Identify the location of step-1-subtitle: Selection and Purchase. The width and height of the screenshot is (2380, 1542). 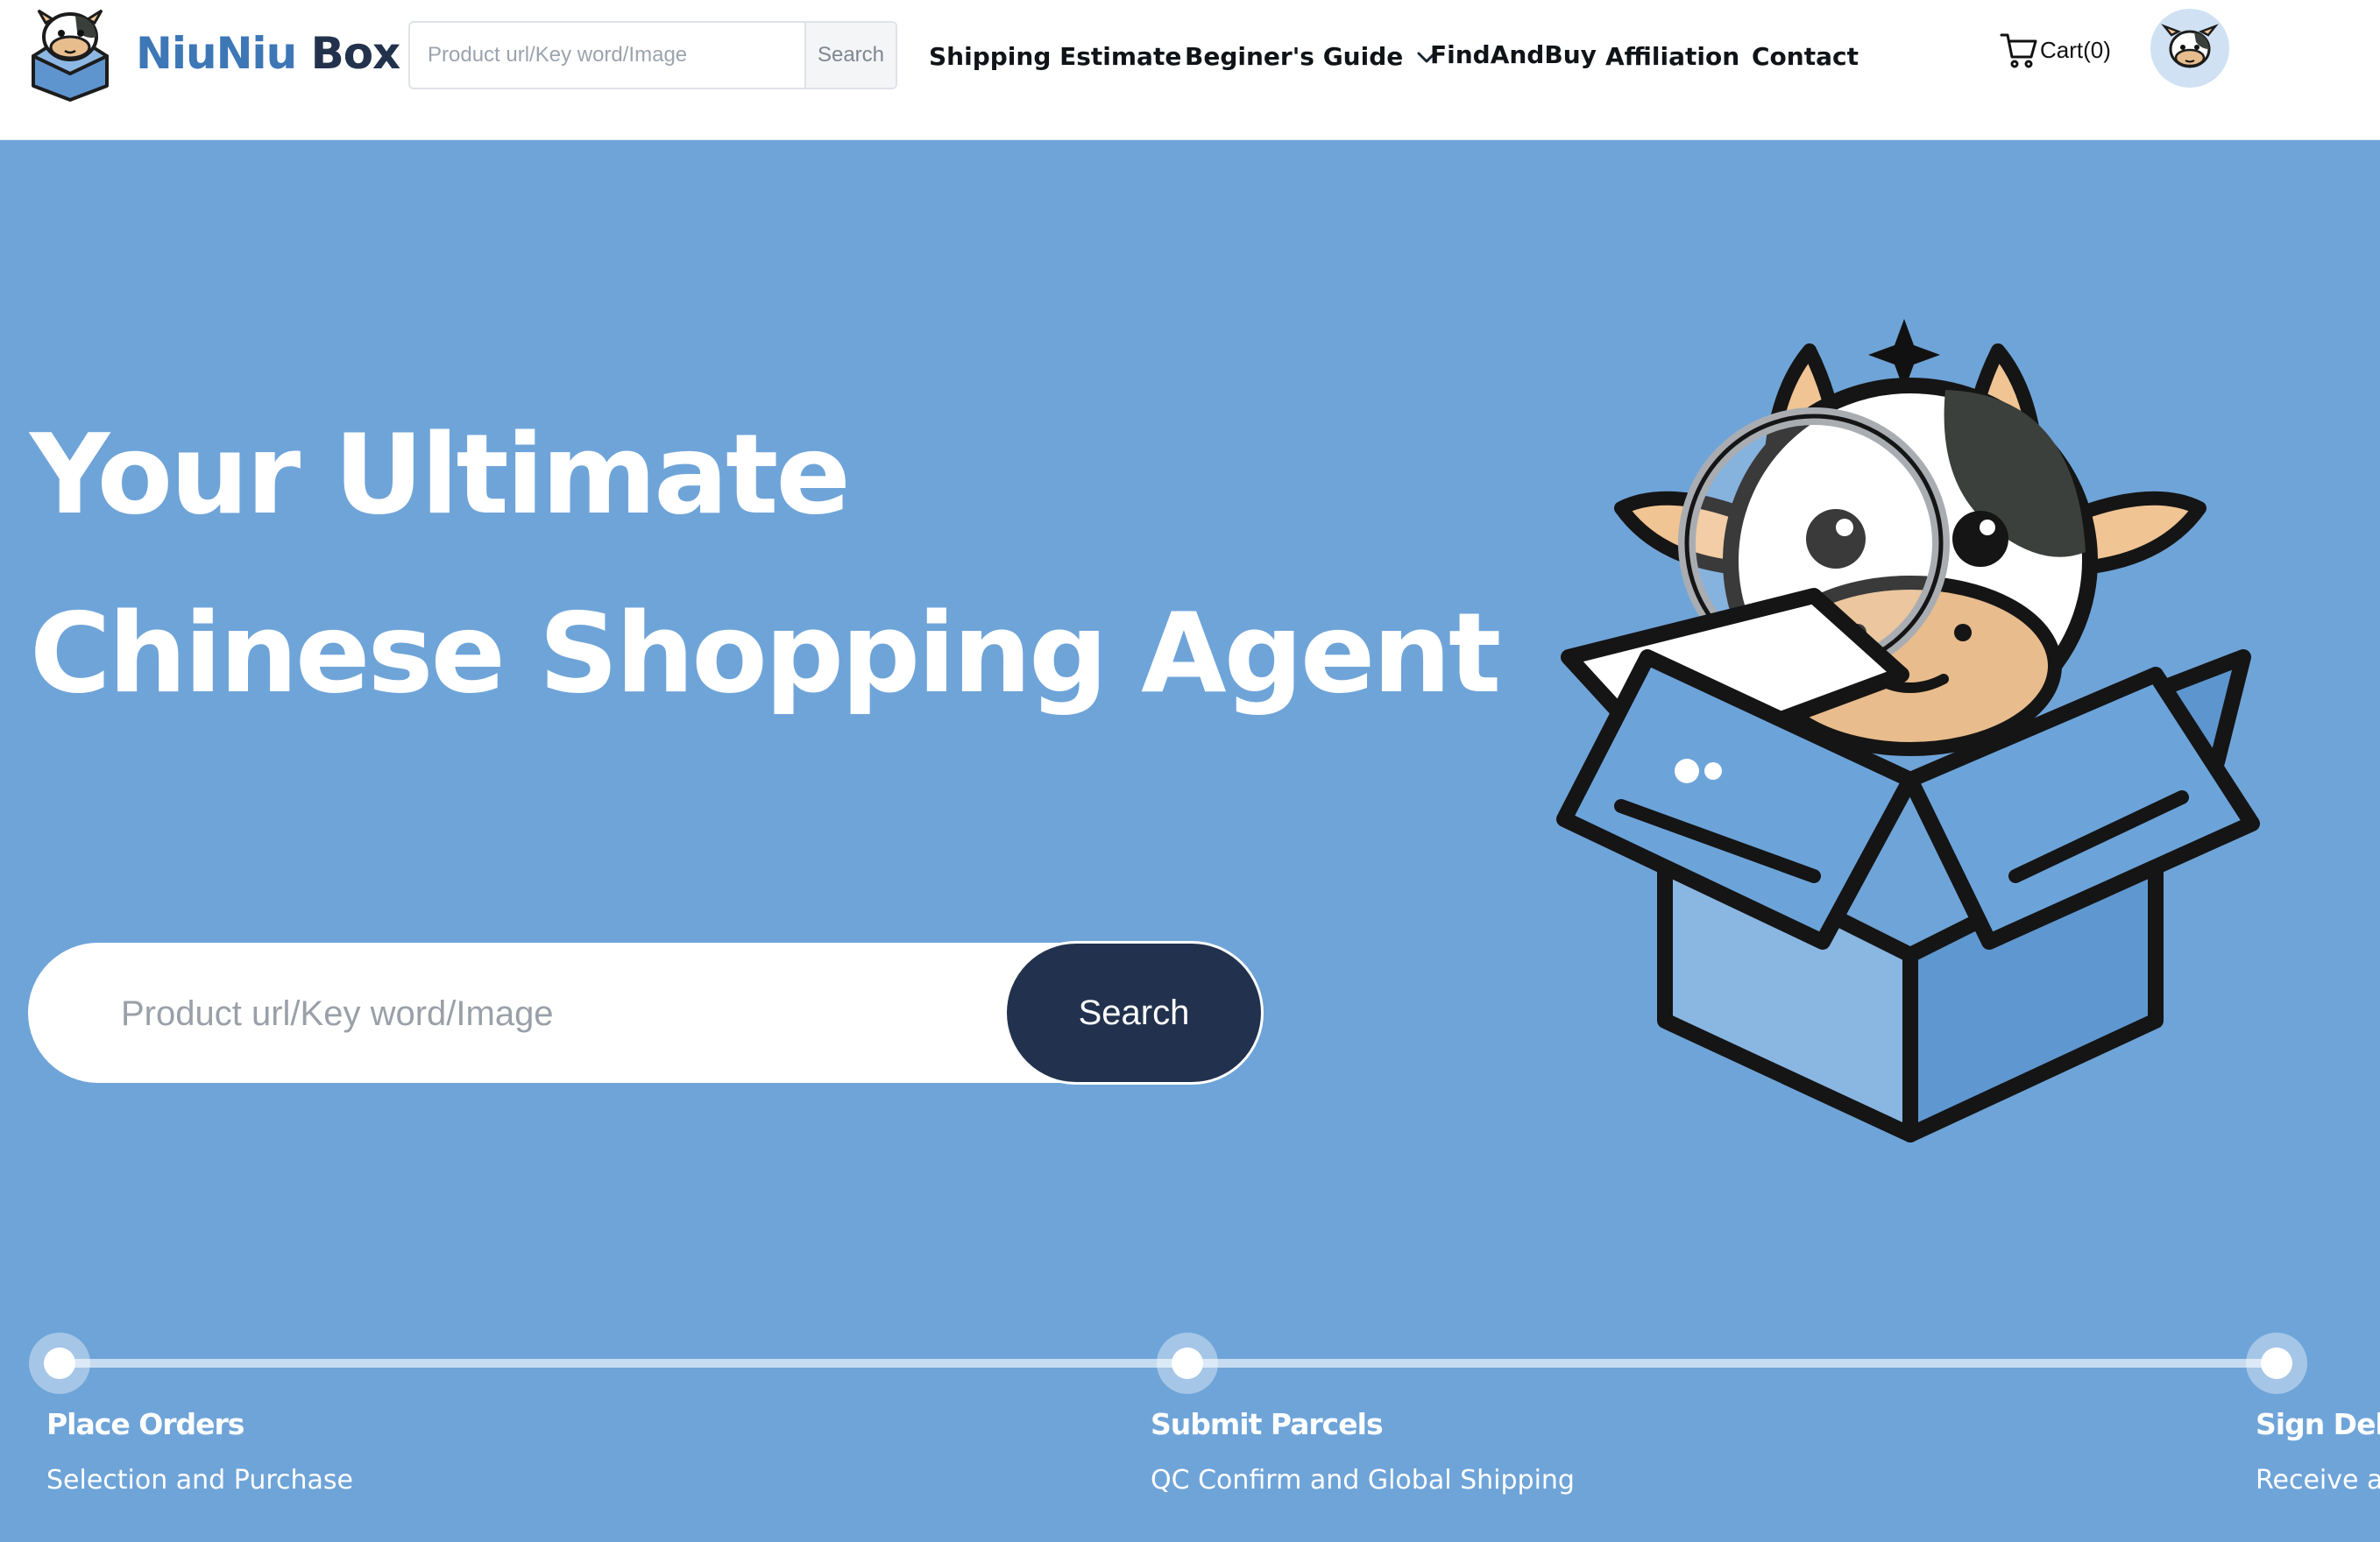
(199, 1480).